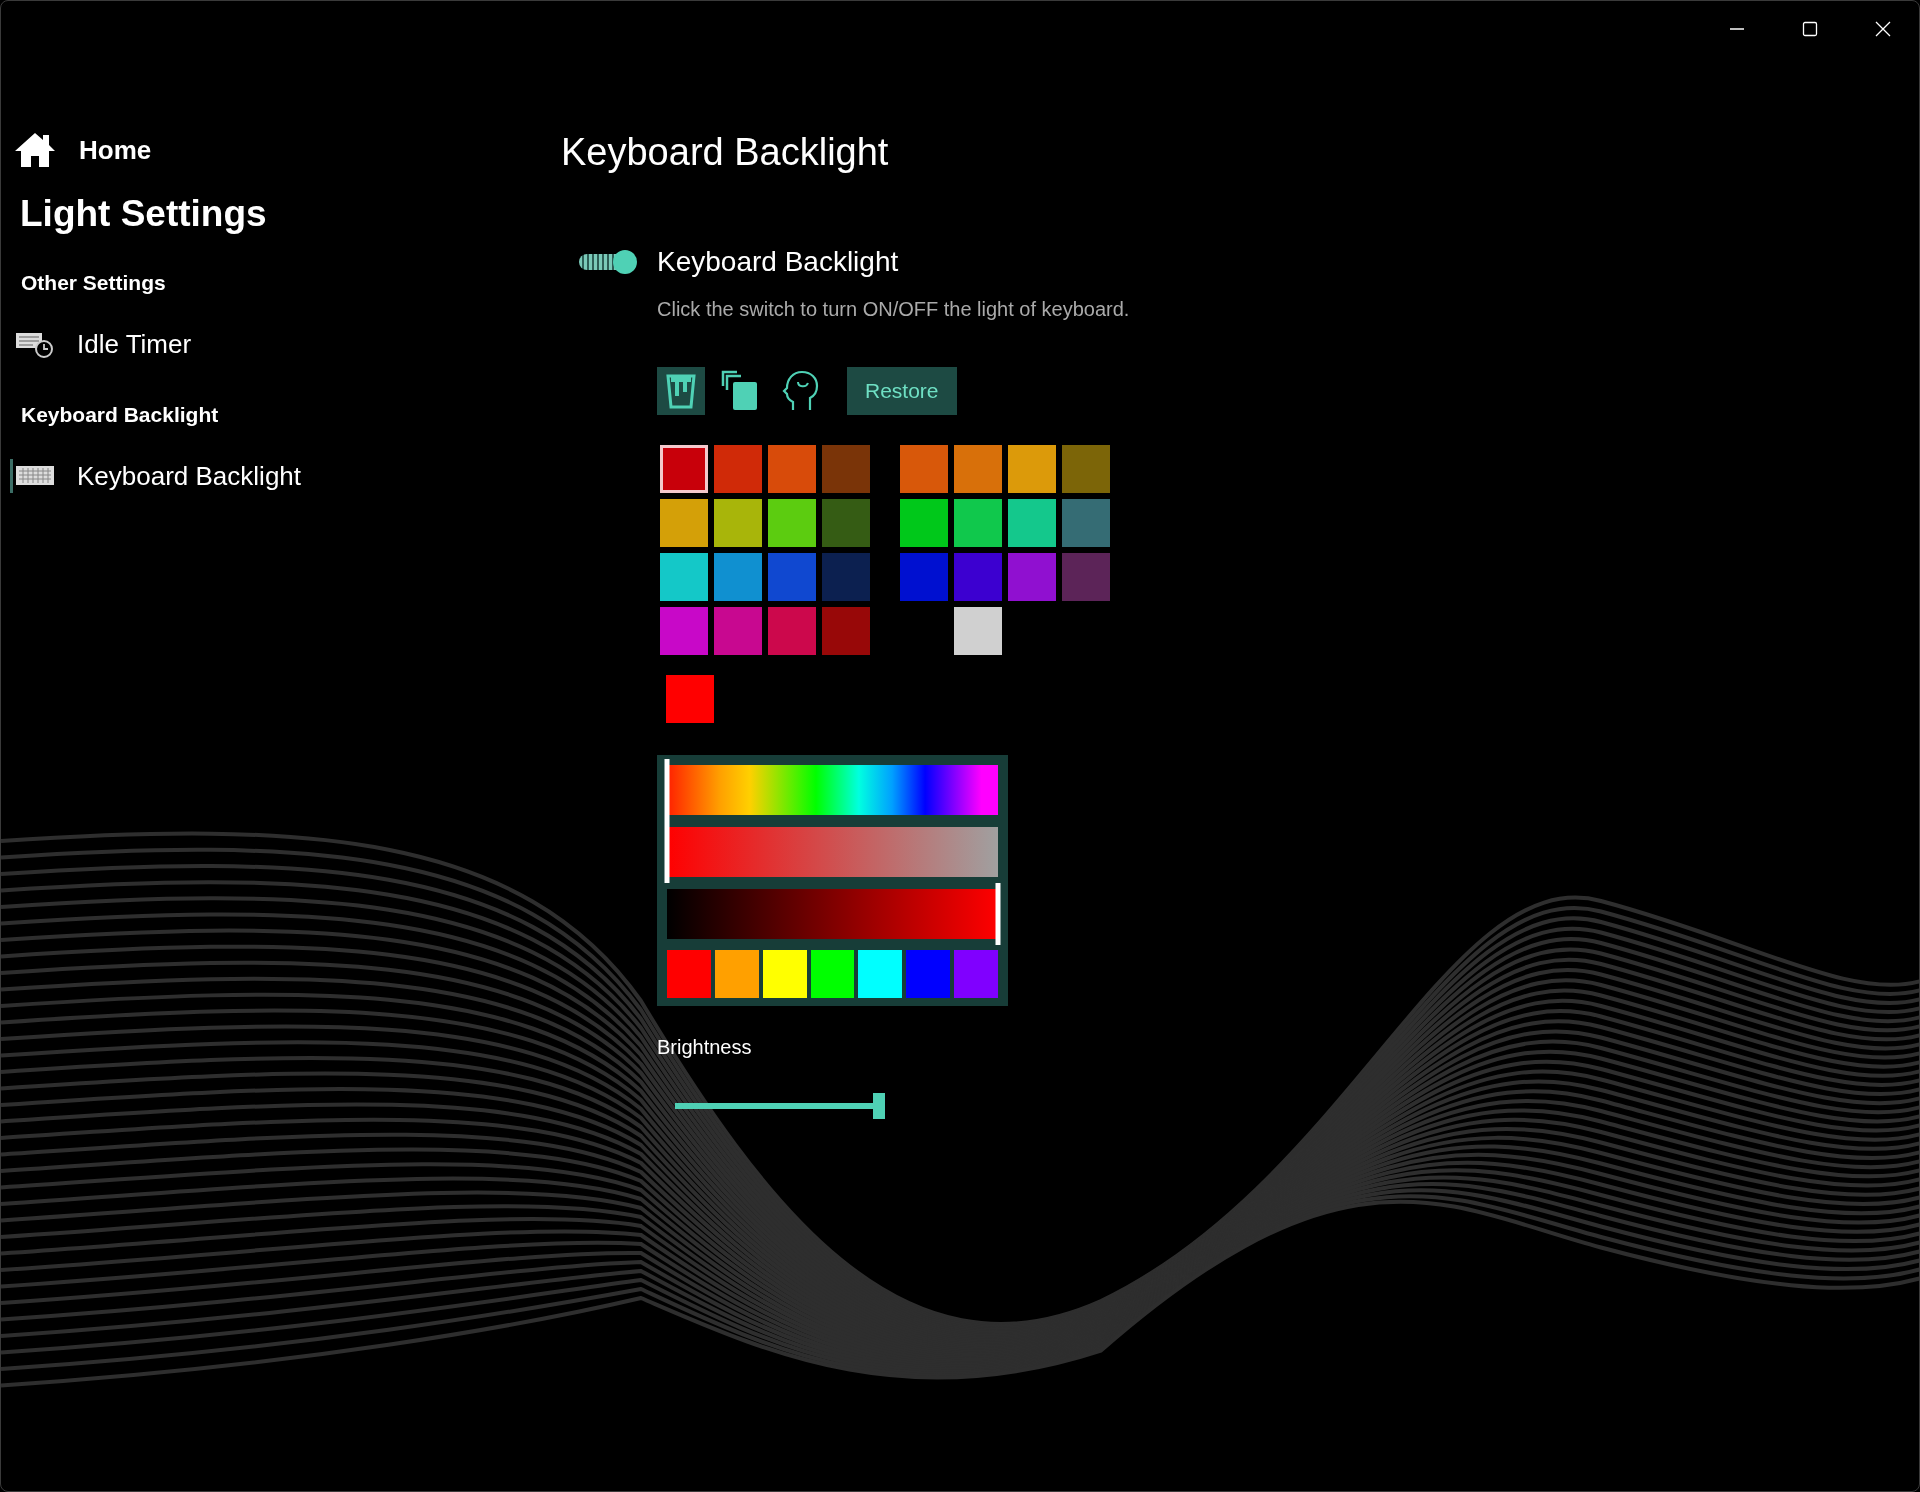 This screenshot has width=1920, height=1492. Describe the element at coordinates (725, 152) in the screenshot. I see `page-title: Keyboard Backlight` at that location.